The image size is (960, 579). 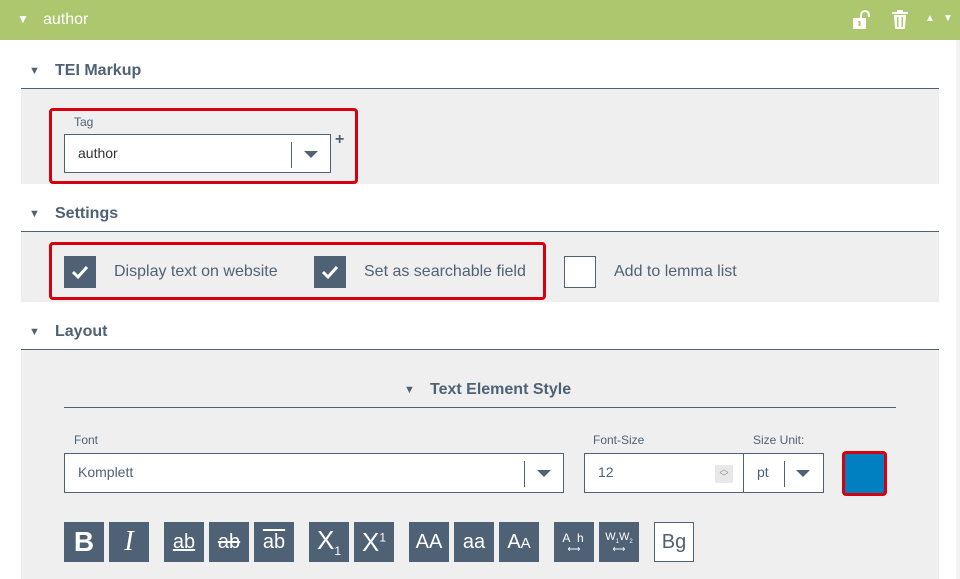 What do you see at coordinates (619, 538) in the screenshot?
I see `word-spacing-icon: W1W2` at bounding box center [619, 538].